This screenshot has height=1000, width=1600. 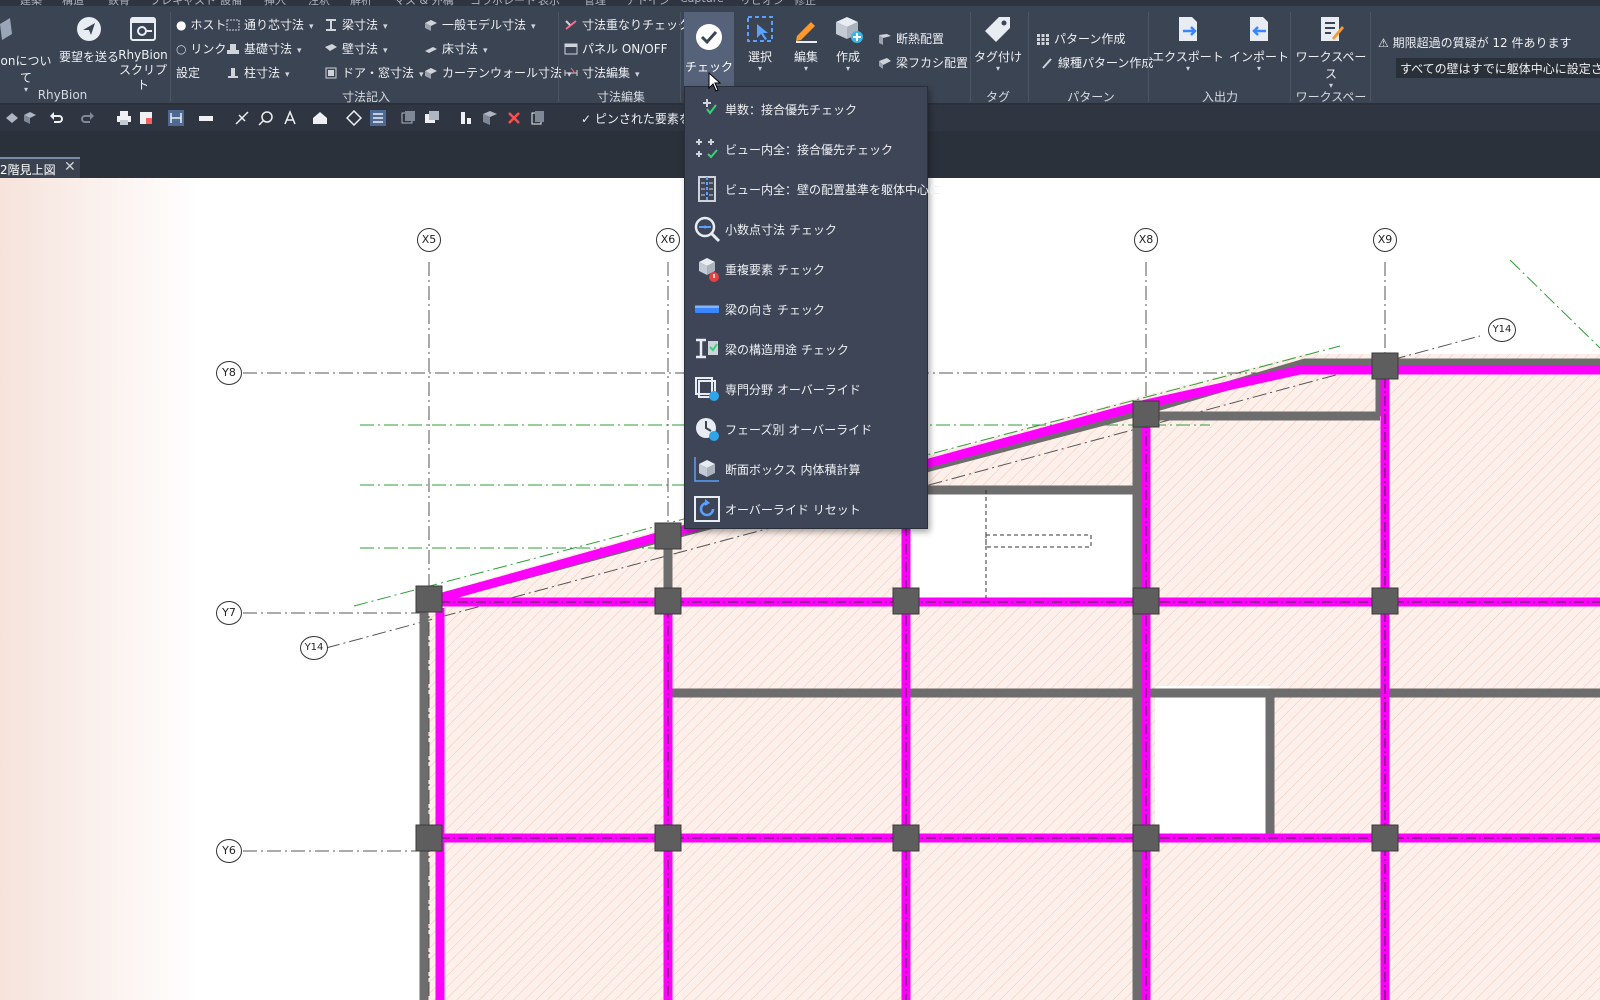 What do you see at coordinates (12, 118) in the screenshot?
I see `sync-icon` at bounding box center [12, 118].